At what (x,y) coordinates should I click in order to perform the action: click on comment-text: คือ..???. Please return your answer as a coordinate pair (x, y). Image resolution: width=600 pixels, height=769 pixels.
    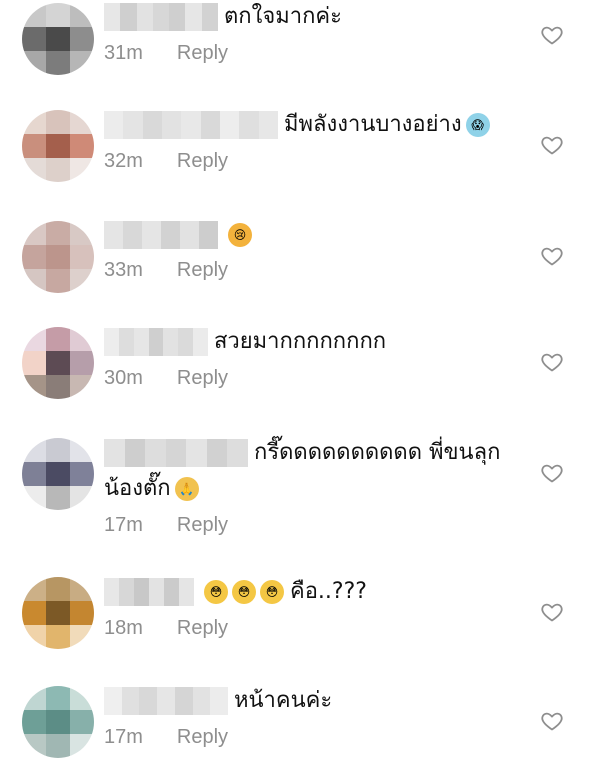
    Looking at the image, I should click on (328, 591).